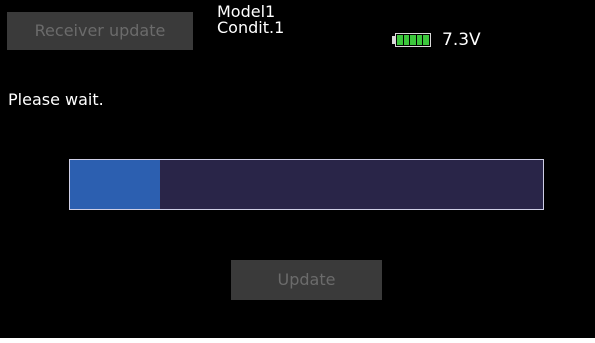  I want to click on battery-body, so click(413, 40).